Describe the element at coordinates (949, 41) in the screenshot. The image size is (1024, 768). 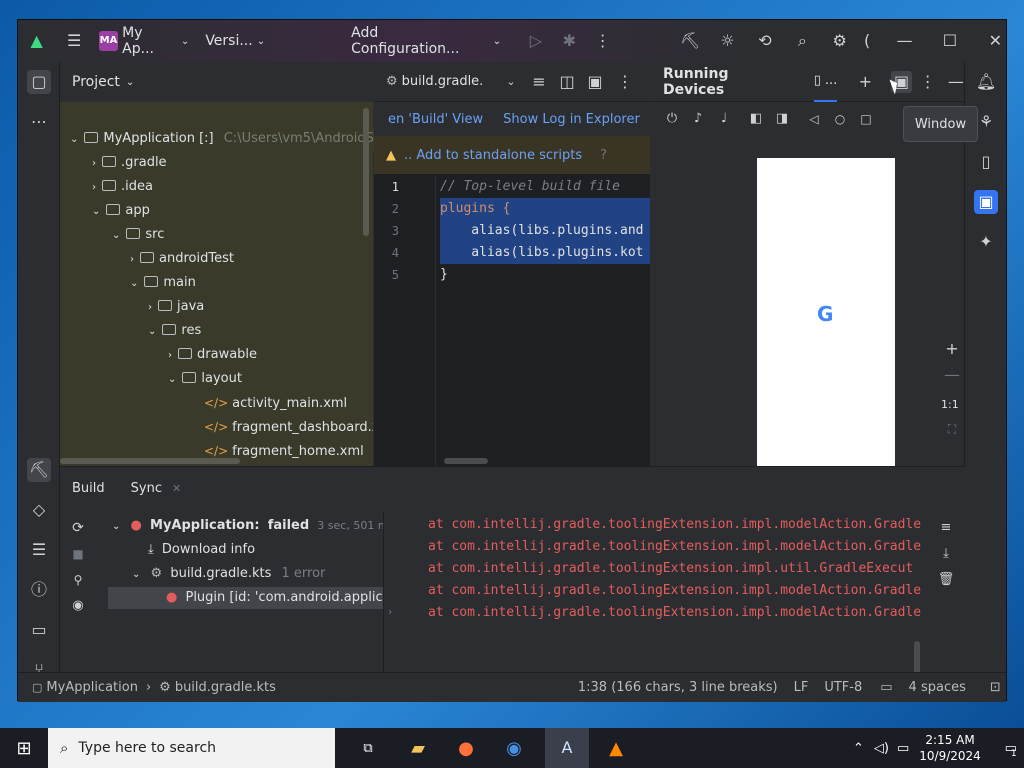
I see `maximize-icon: ☐` at that location.